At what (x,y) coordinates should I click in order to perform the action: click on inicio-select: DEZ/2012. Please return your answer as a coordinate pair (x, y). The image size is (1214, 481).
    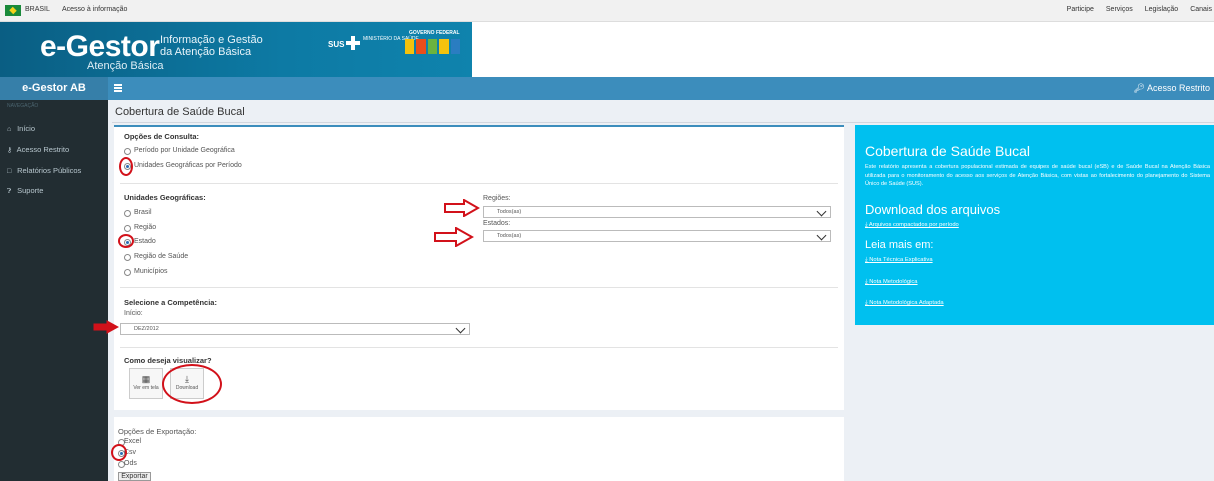
    Looking at the image, I should click on (295, 329).